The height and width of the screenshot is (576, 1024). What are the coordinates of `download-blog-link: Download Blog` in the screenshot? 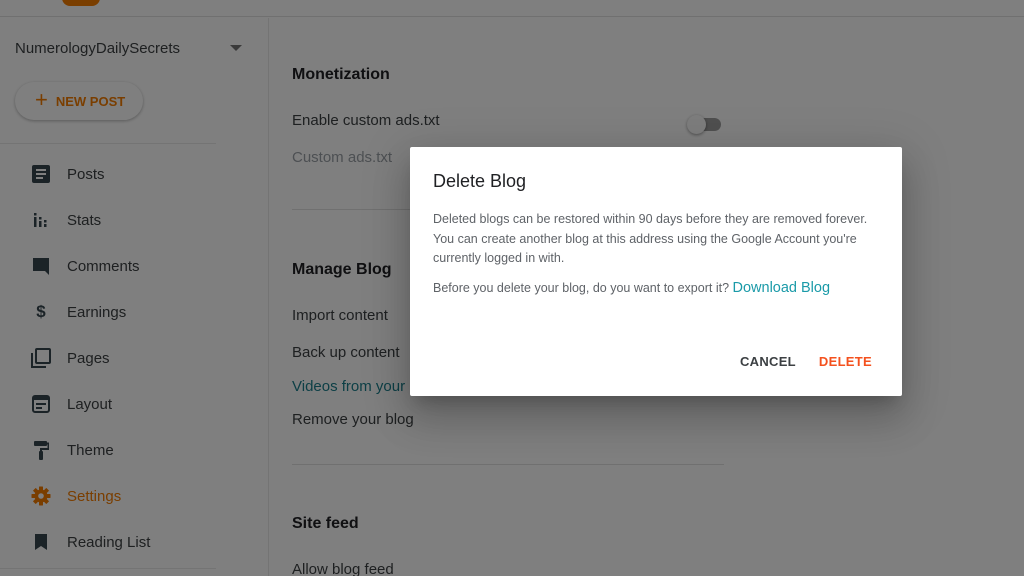 It's located at (782, 288).